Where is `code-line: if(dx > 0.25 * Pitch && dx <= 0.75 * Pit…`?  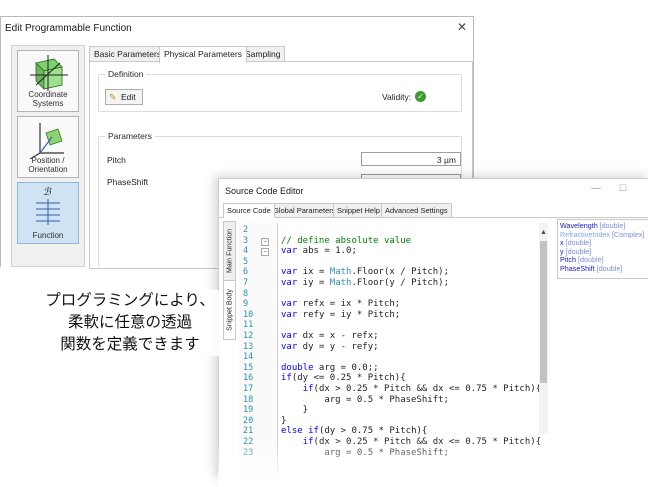 code-line: if(dx > 0.25 * Pitch && dx <= 0.75 * Pit… is located at coordinates (422, 389).